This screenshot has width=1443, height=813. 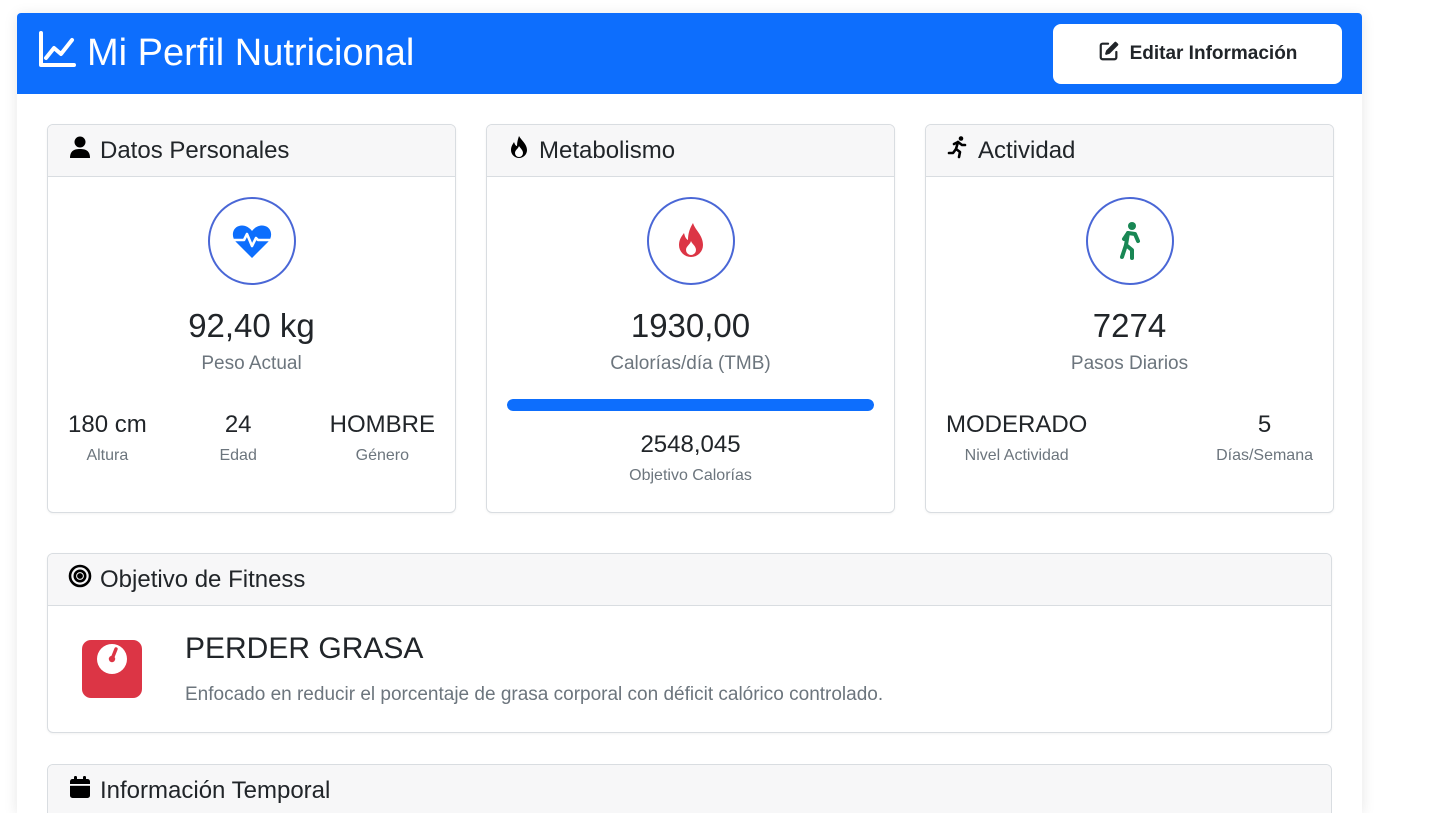 What do you see at coordinates (689, 53) in the screenshot?
I see `header-bar: Mi Perfil Nutricional Editar Información` at bounding box center [689, 53].